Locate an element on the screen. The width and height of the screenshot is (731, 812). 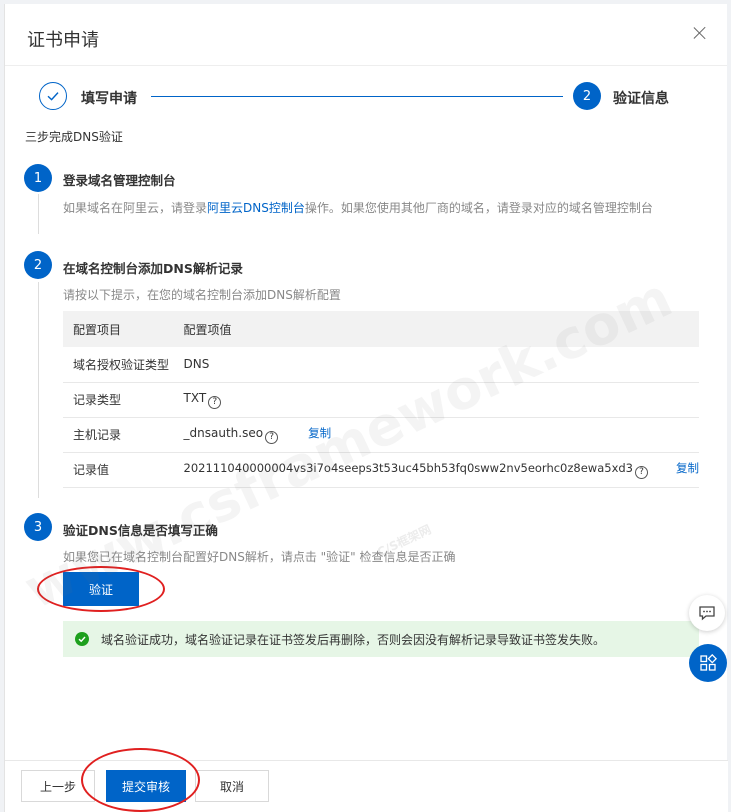
section2-desc: 请按以下提示，在您的域名控制台添加DNS解析配置 is located at coordinates (202, 295).